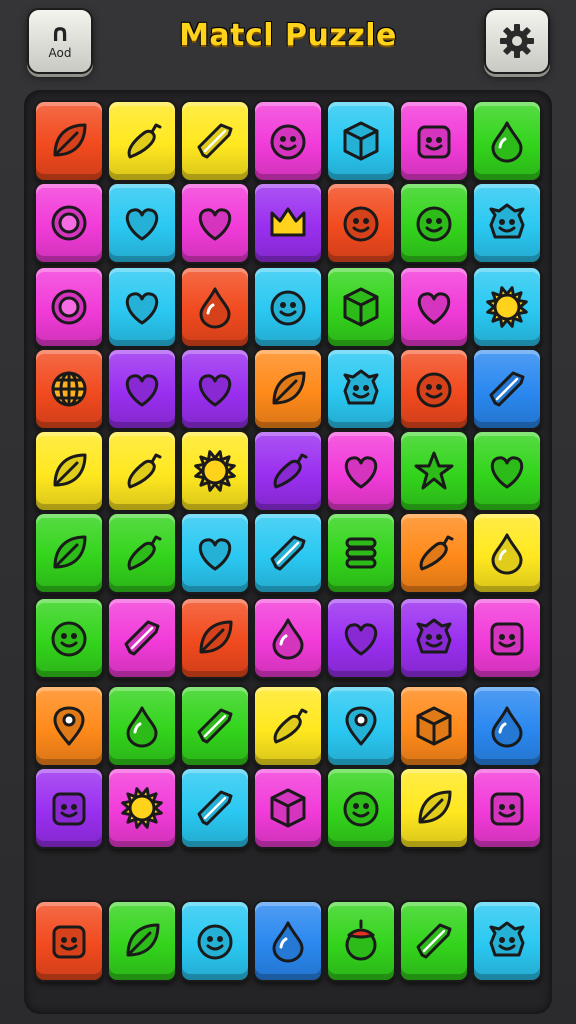 Image resolution: width=576 pixels, height=1024 pixels. I want to click on sun-icon, so click(142, 808).